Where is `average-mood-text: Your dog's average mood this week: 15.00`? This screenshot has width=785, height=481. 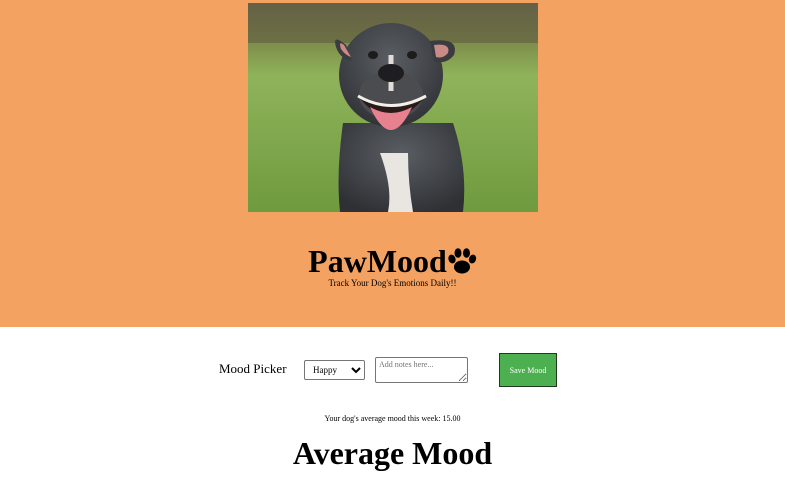
average-mood-text: Your dog's average mood this week: 15.00 is located at coordinates (392, 418).